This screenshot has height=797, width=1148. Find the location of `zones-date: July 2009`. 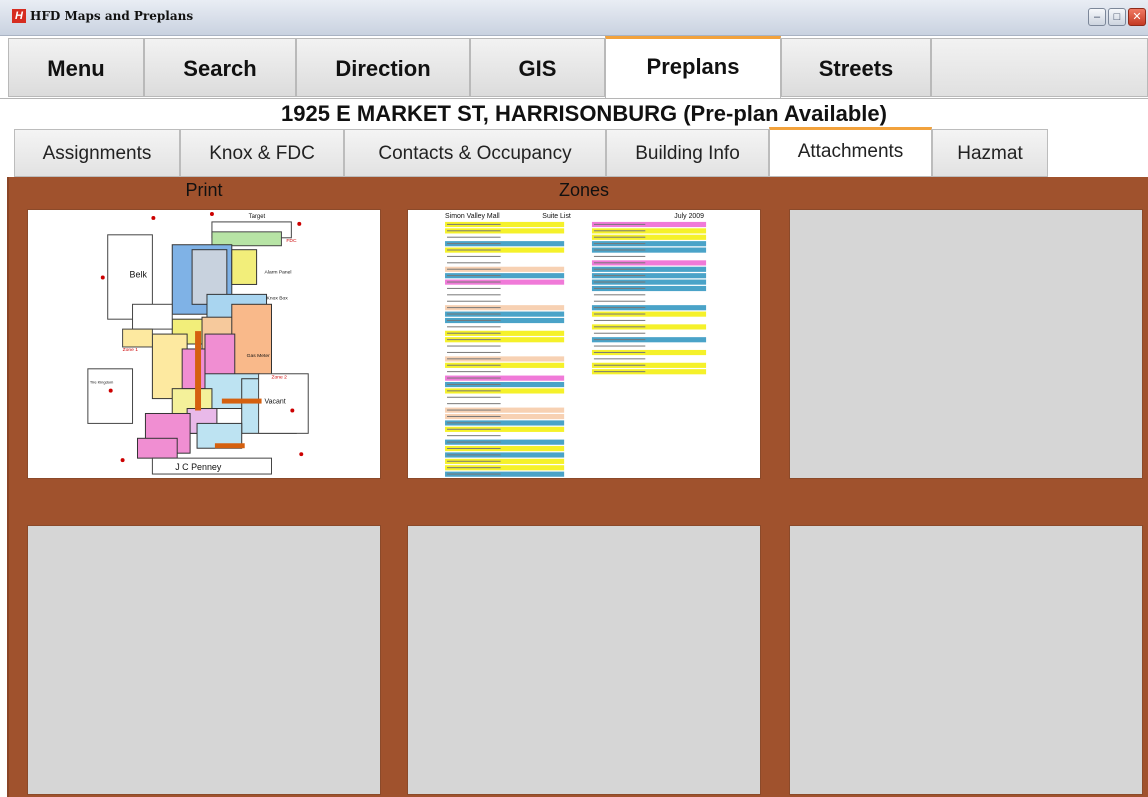

zones-date: July 2009 is located at coordinates (689, 216).